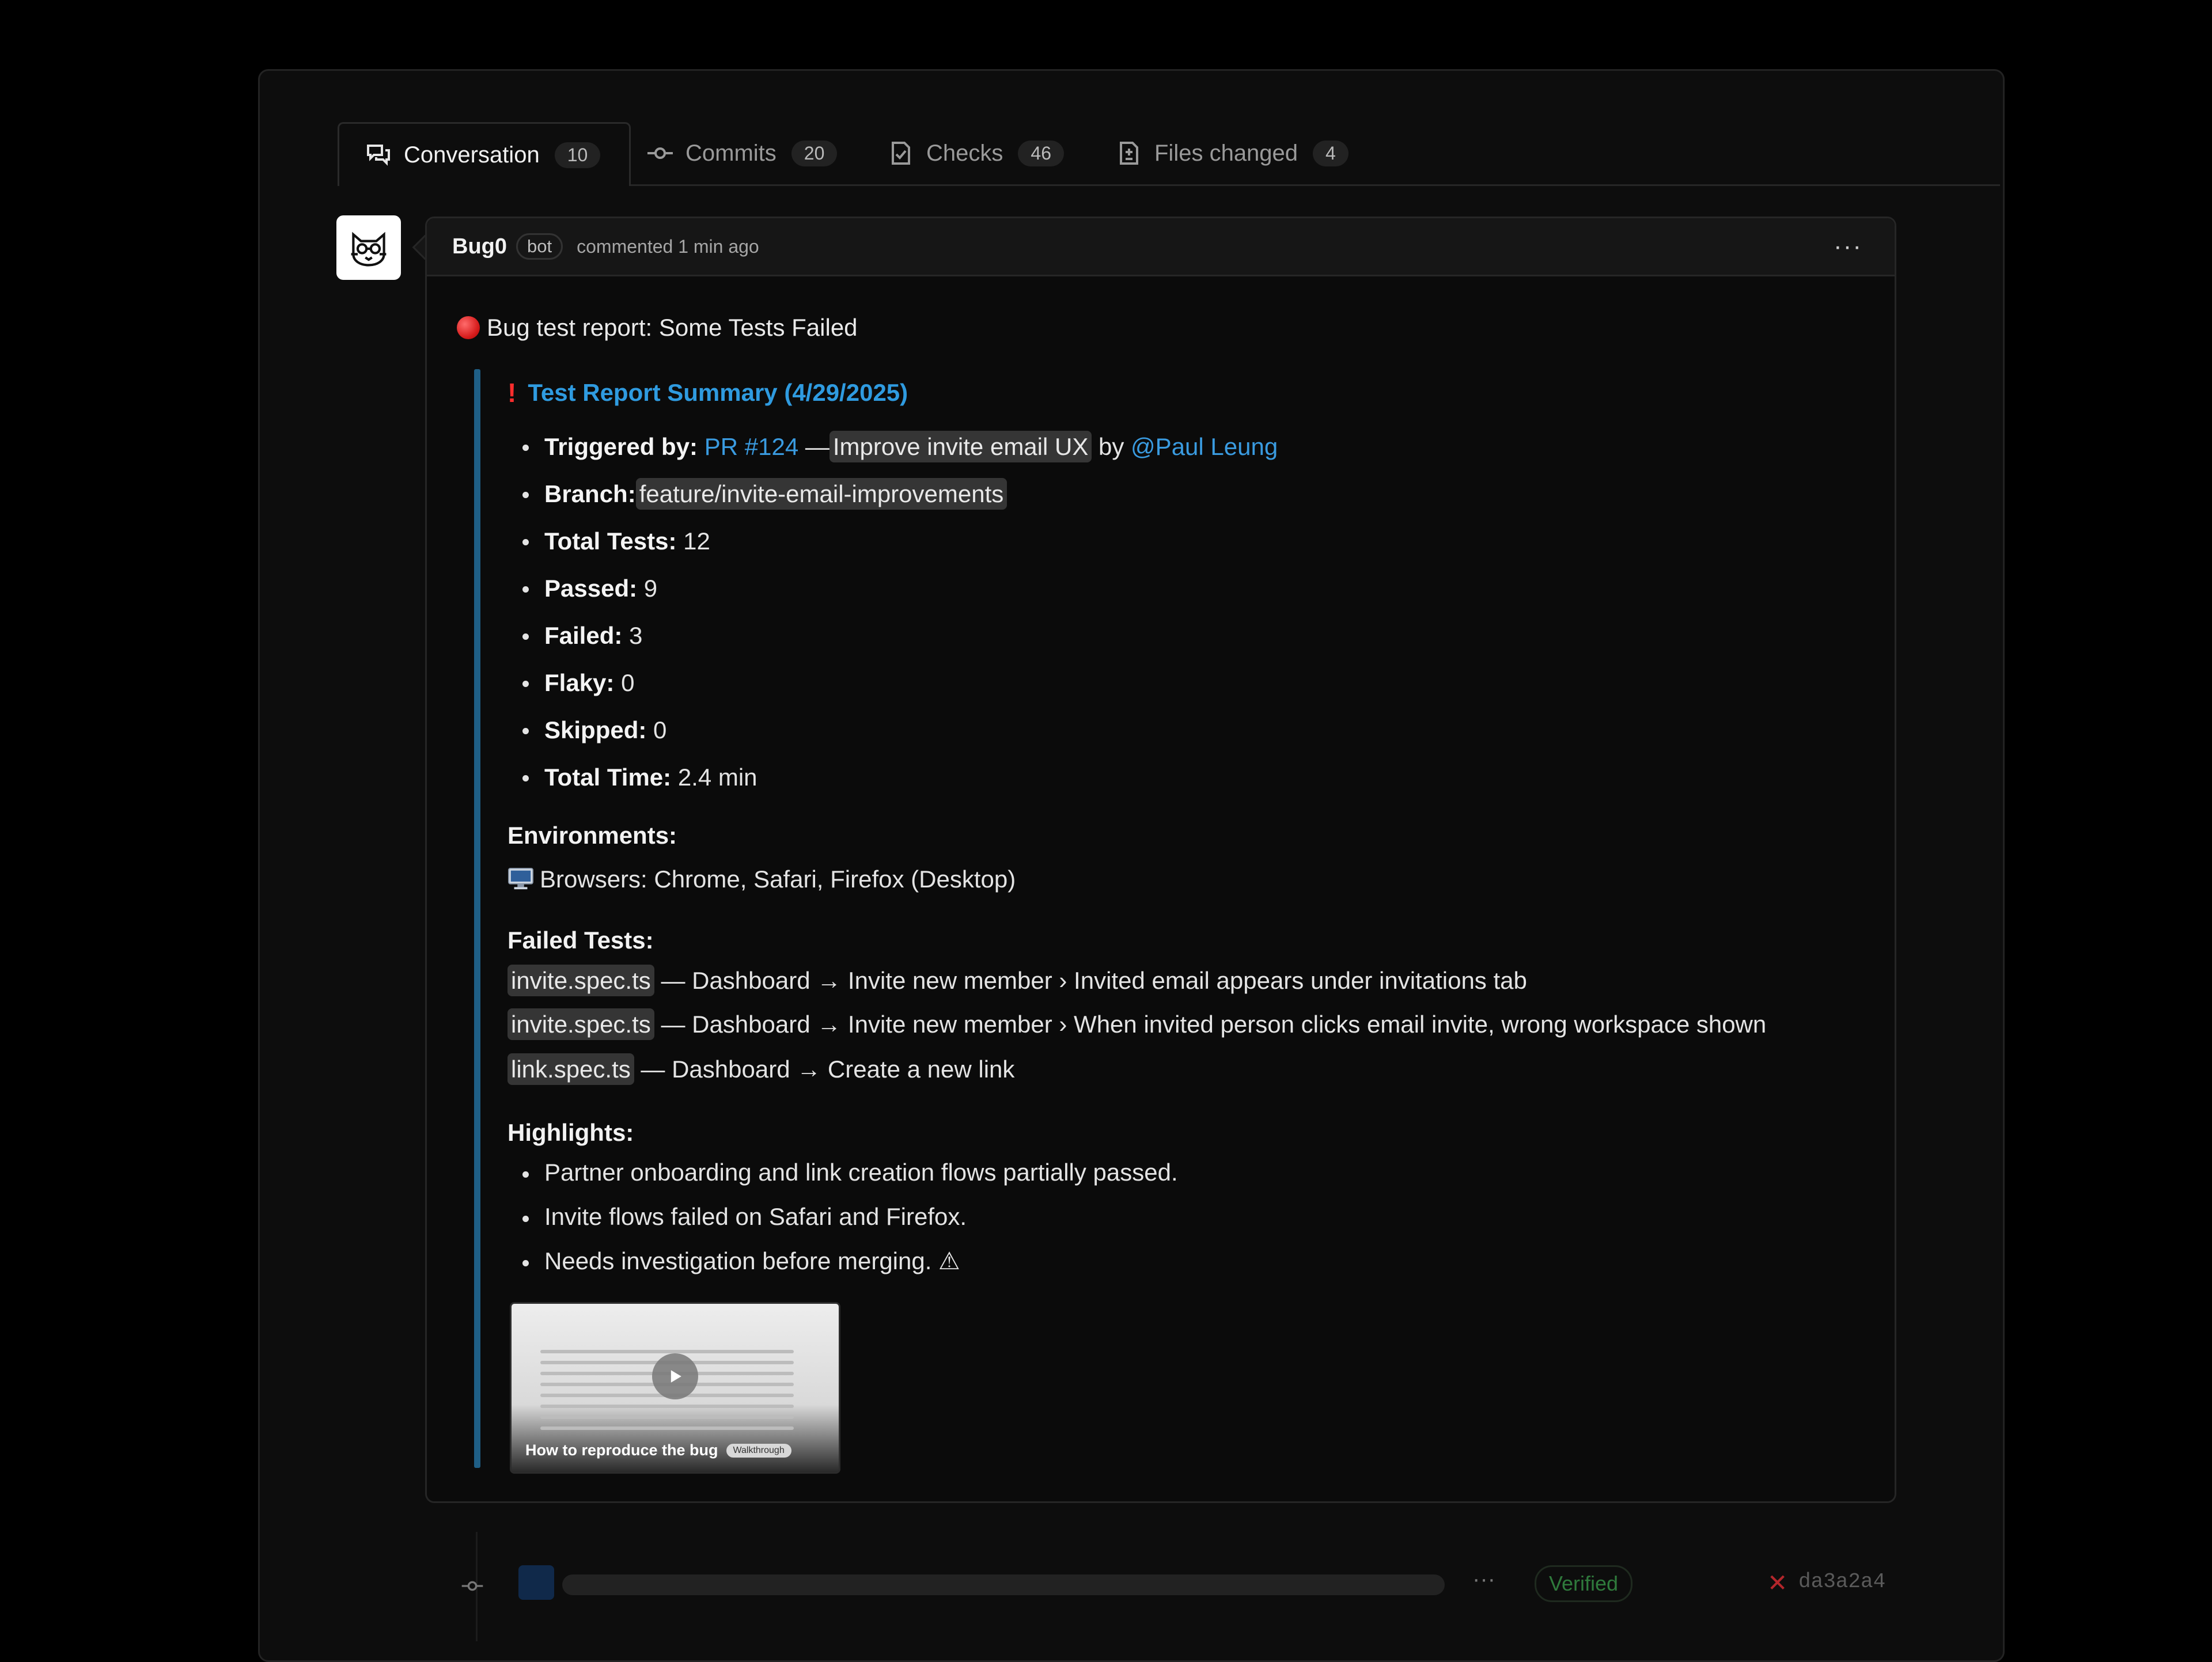 This screenshot has height=1662, width=2212. Describe the element at coordinates (668, 246) in the screenshot. I see `comment-timestamp: commented 1 min ago` at that location.